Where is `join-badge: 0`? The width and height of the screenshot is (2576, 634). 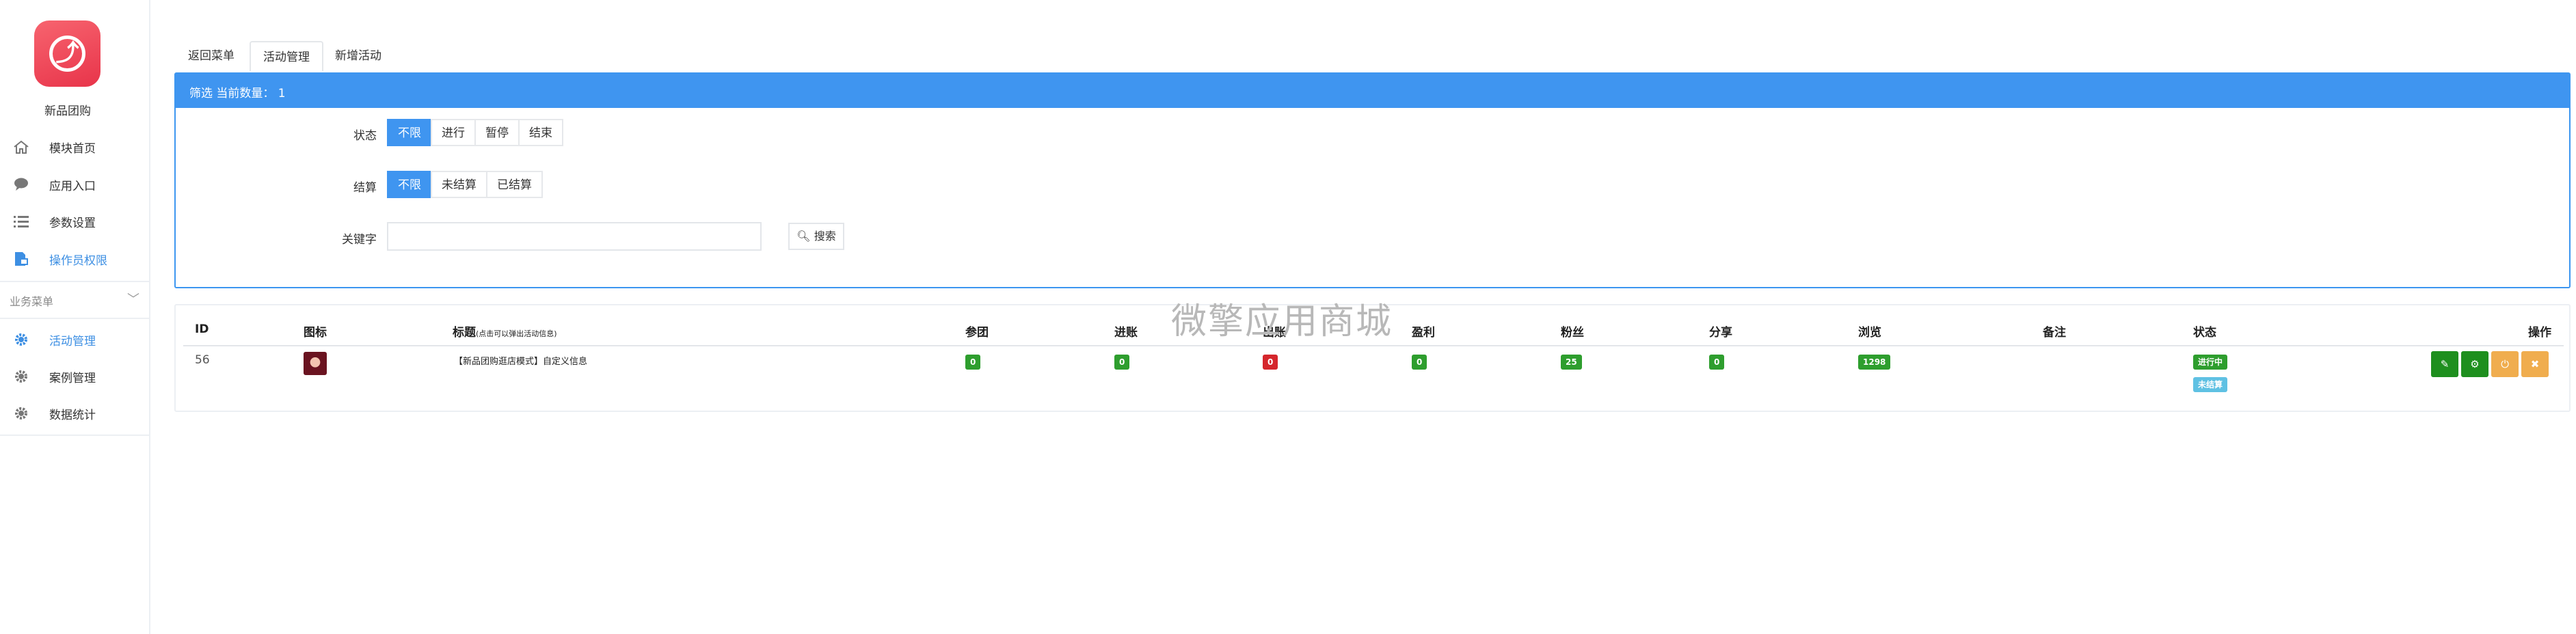 join-badge: 0 is located at coordinates (973, 362).